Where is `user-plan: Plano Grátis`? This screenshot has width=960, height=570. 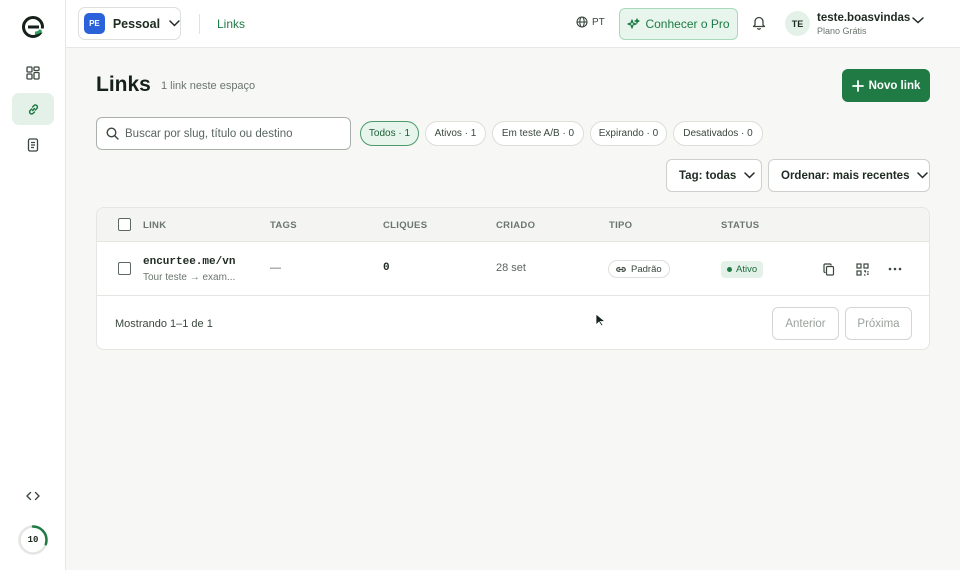
user-plan: Plano Grátis is located at coordinates (842, 31).